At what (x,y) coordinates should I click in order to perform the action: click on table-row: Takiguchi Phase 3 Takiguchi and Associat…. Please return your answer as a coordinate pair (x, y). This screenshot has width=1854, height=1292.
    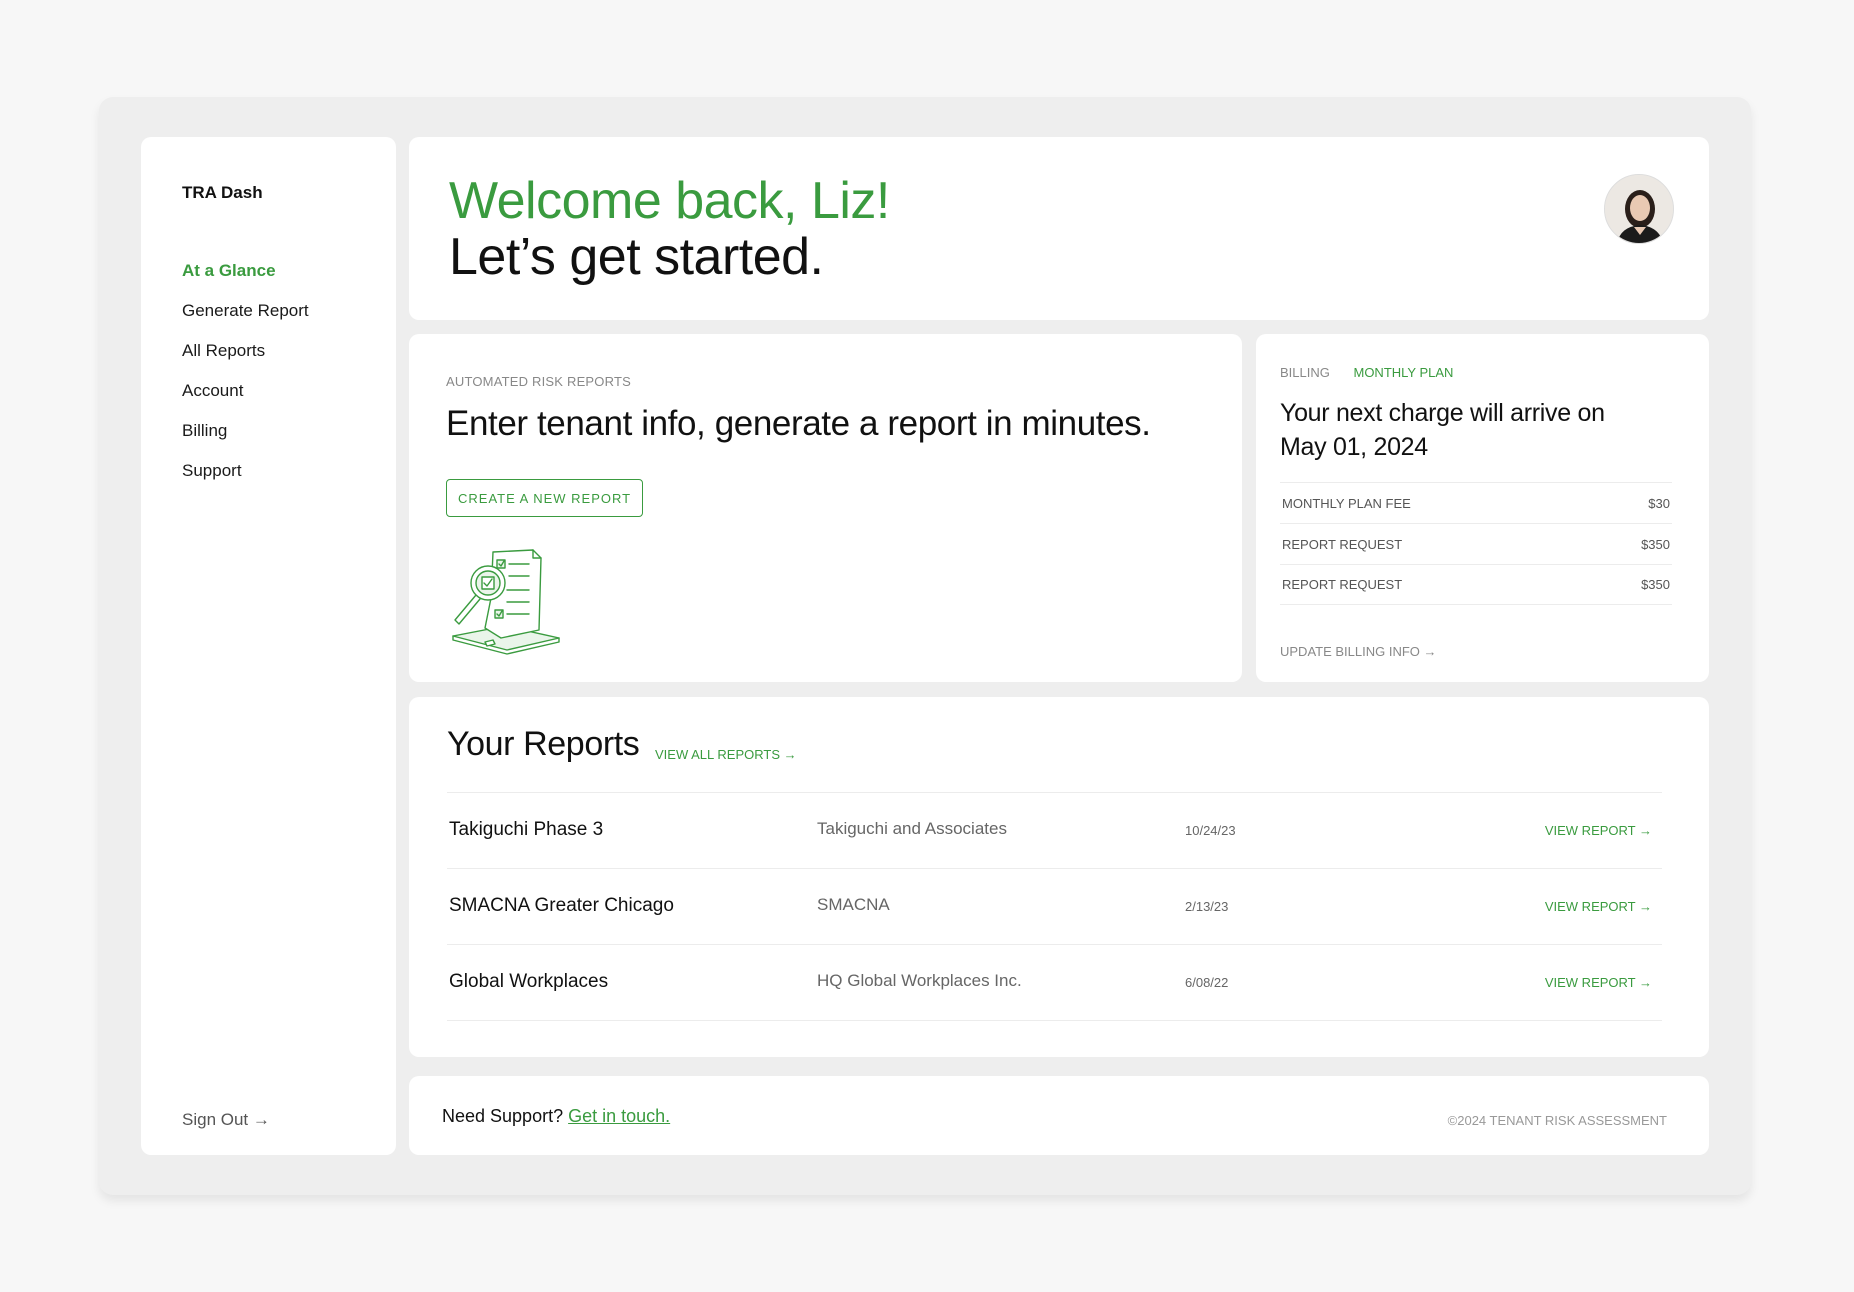
    Looking at the image, I should click on (1054, 831).